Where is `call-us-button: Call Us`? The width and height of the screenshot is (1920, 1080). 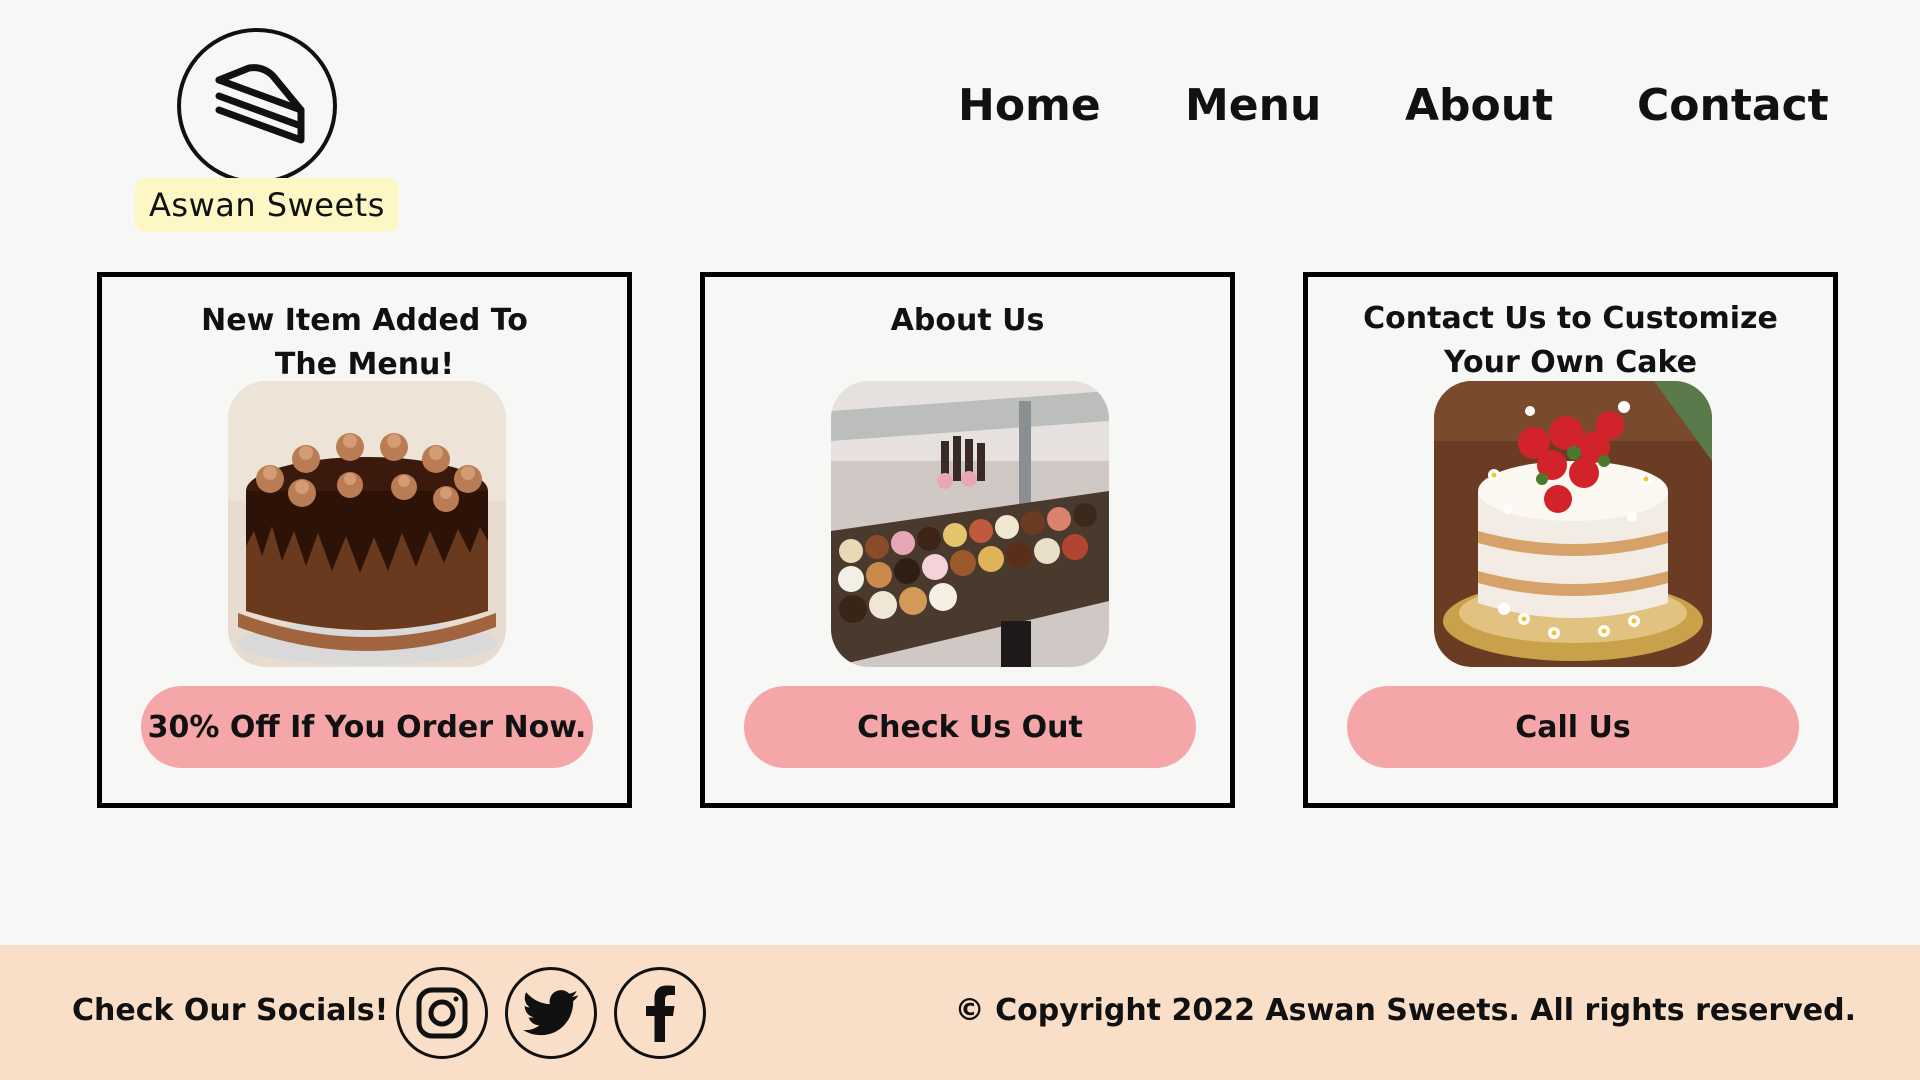
call-us-button: Call Us is located at coordinates (1573, 727).